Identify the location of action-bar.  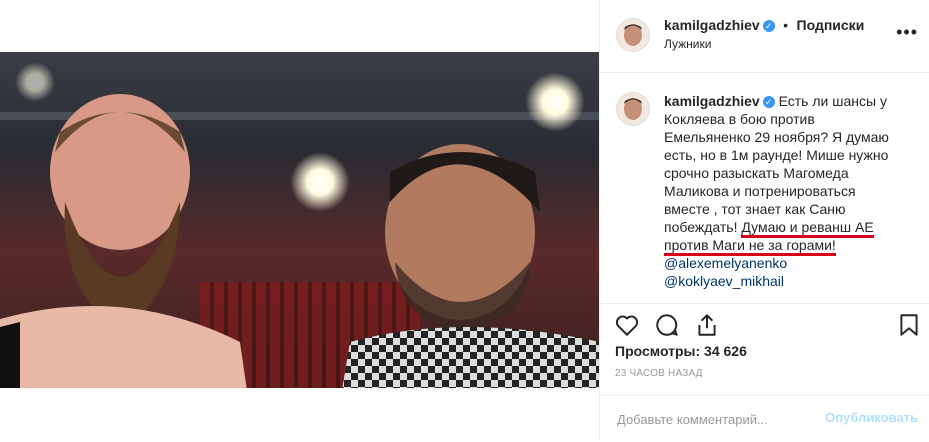
(764, 323).